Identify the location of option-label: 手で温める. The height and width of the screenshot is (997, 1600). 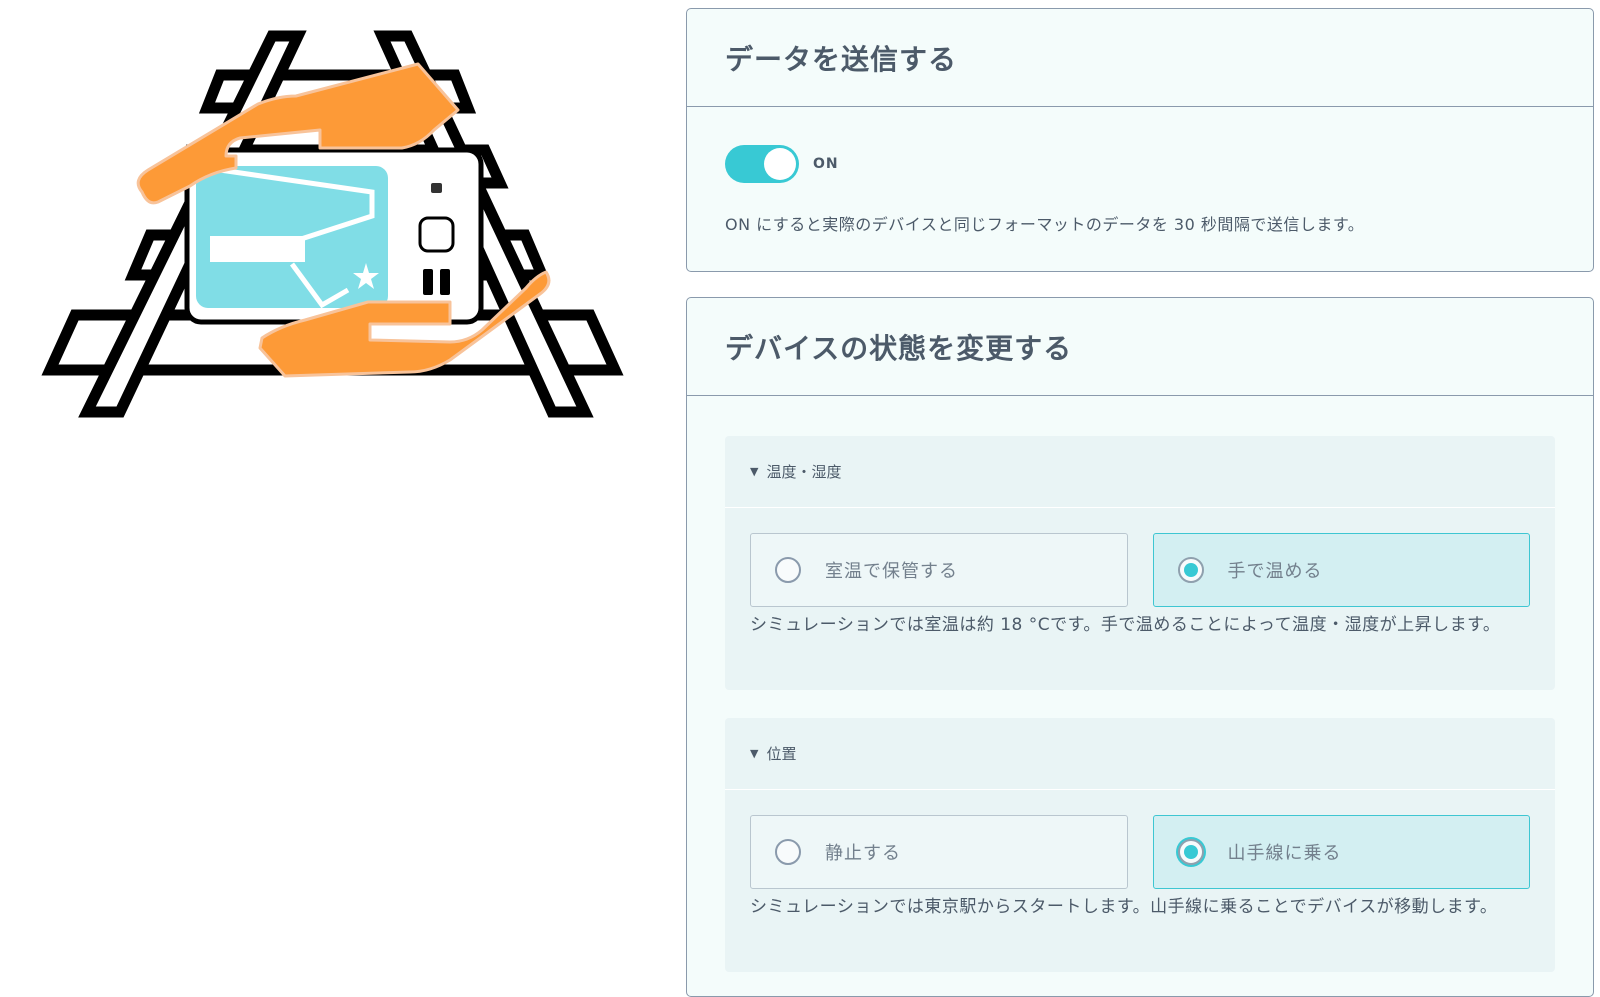
(1275, 571).